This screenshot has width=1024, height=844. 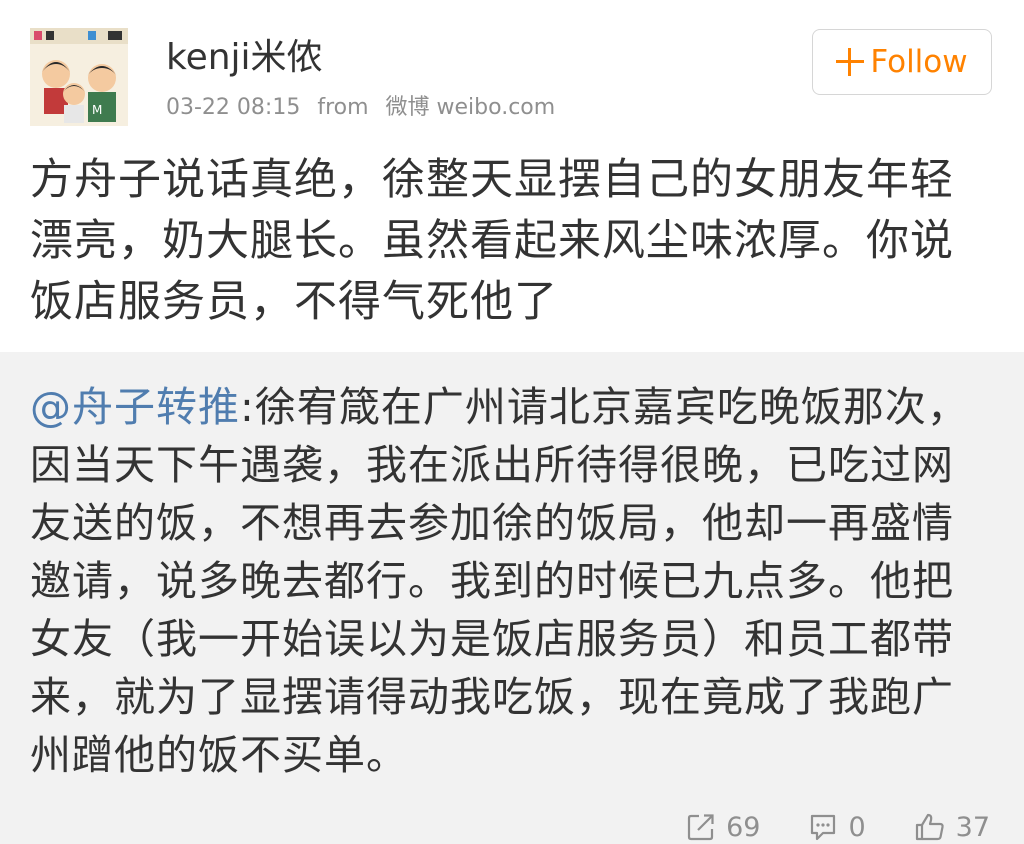 I want to click on follow-button: Follow, so click(x=902, y=62).